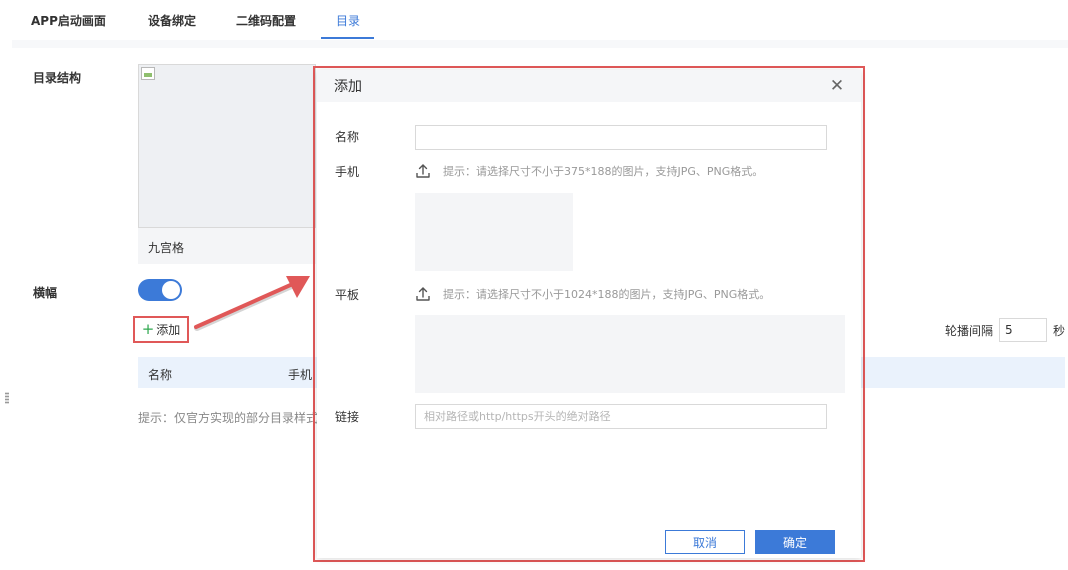 Image resolution: width=1068 pixels, height=570 pixels. I want to click on banner-toggle, so click(160, 290).